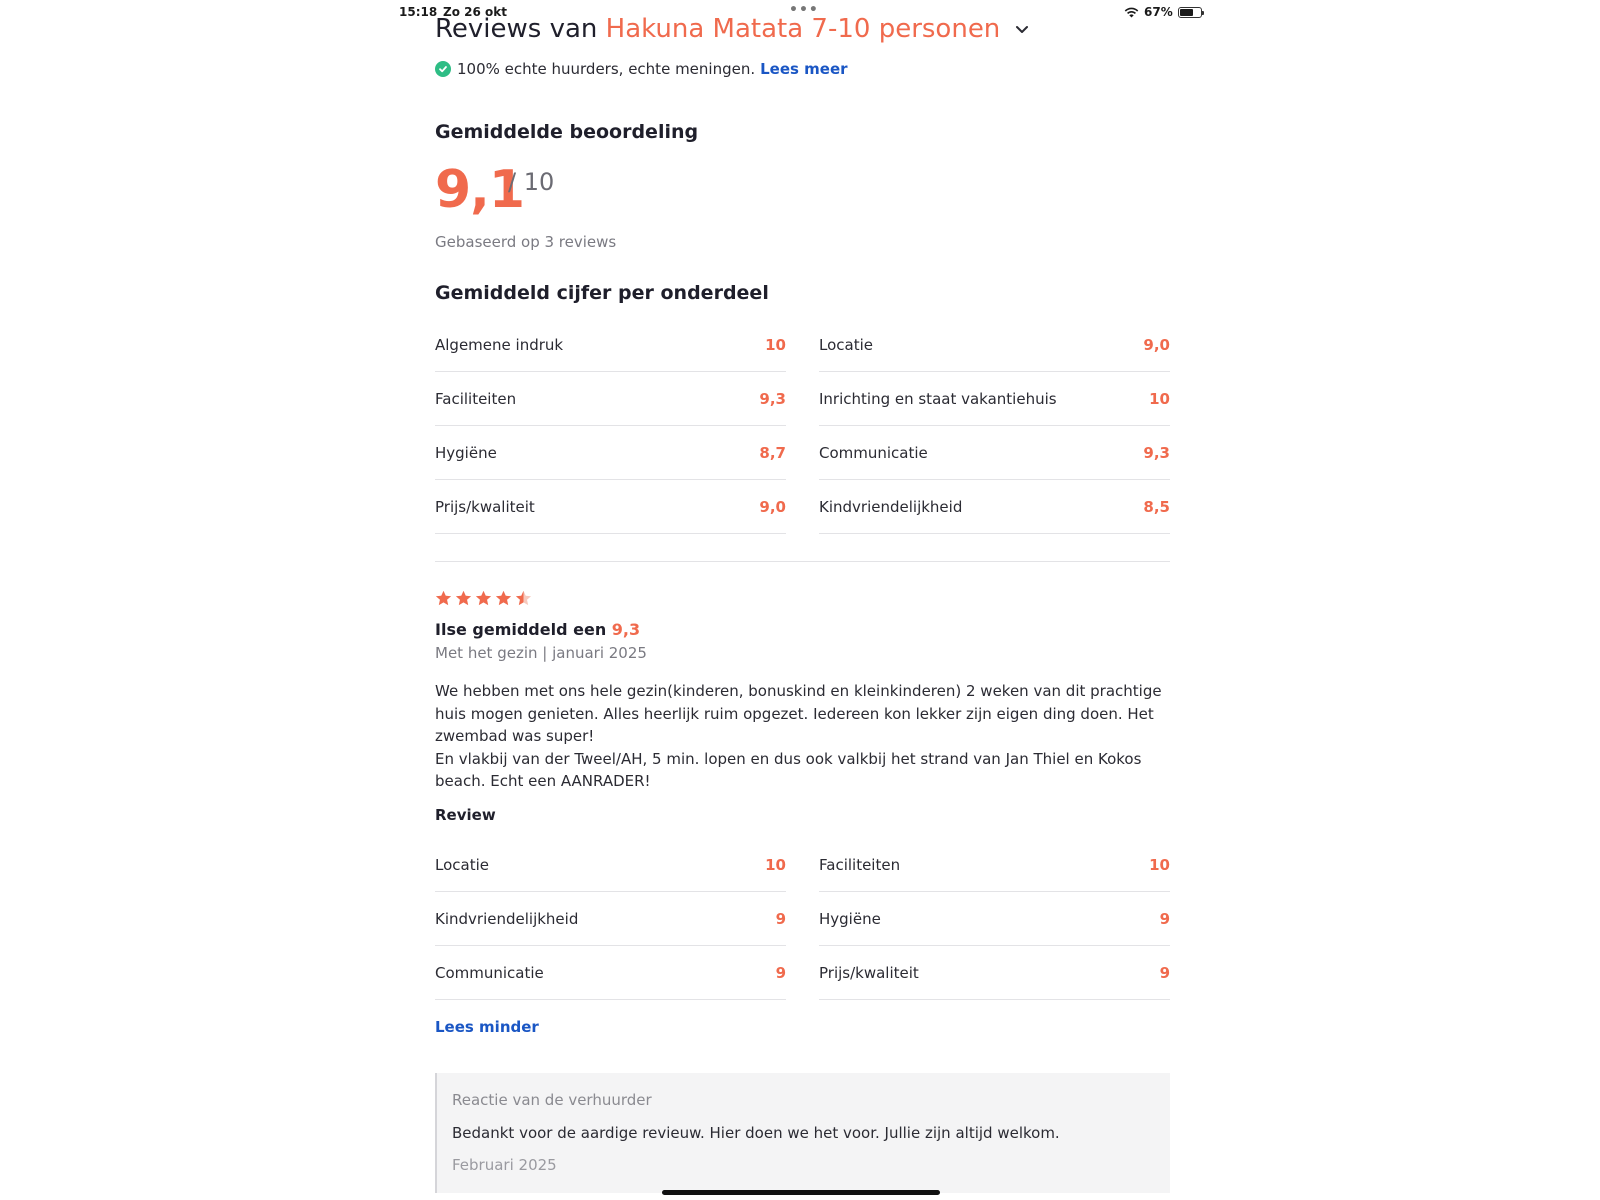  What do you see at coordinates (610, 507) in the screenshot?
I see `category-row: Prijs/kwaliteit 9,0` at bounding box center [610, 507].